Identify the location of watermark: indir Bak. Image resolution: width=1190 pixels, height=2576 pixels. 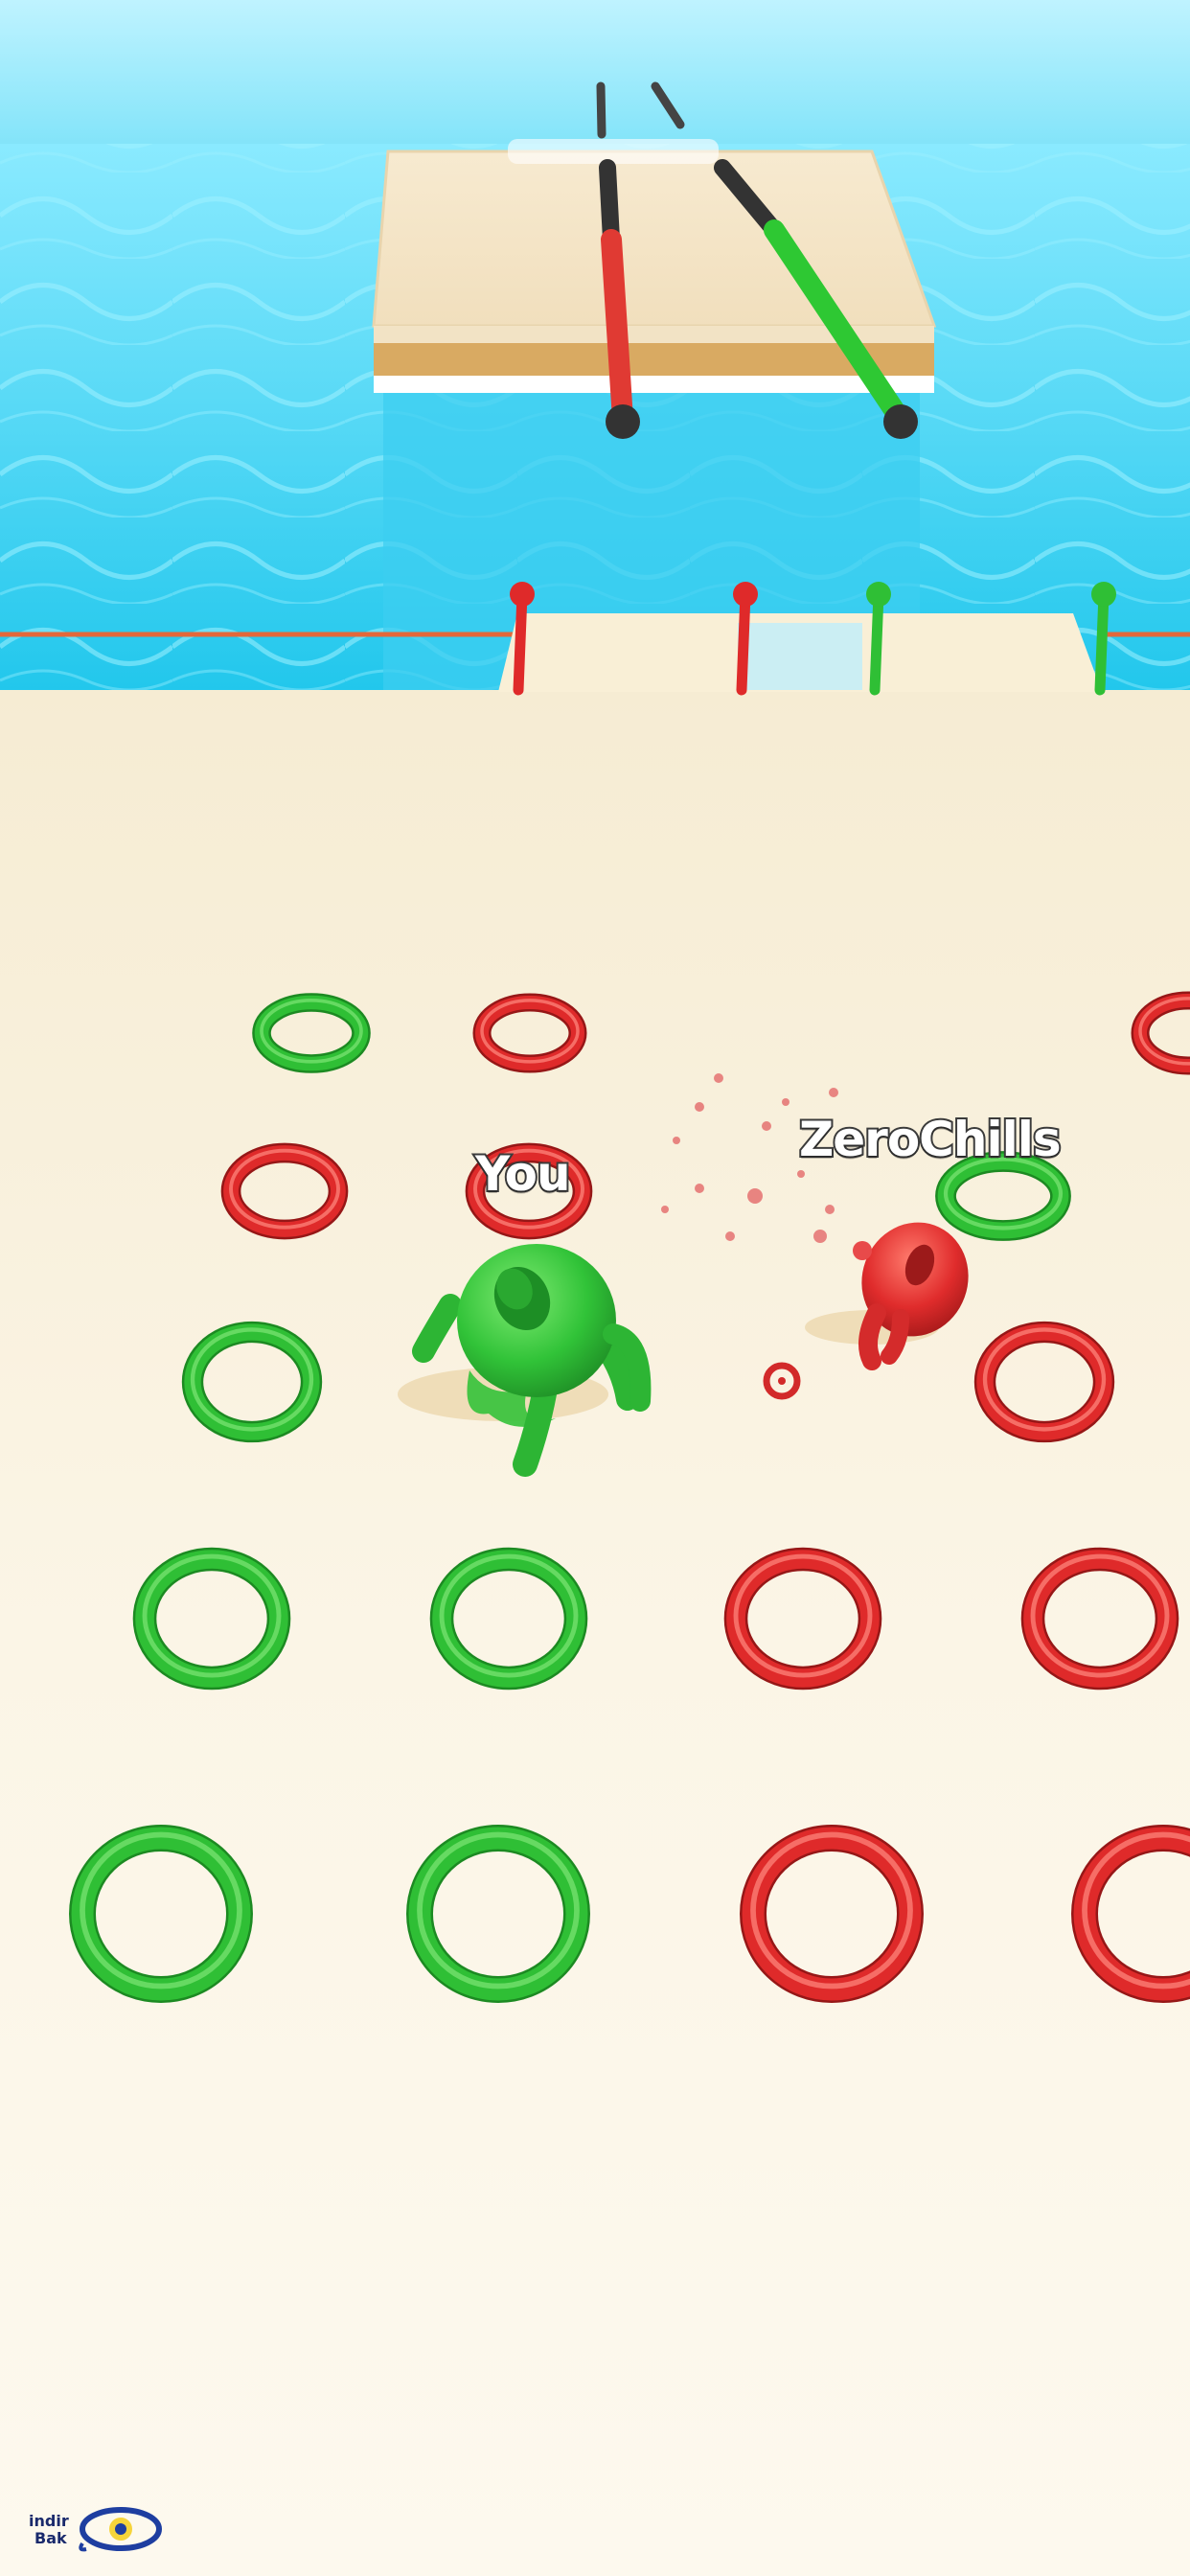
(99, 2528).